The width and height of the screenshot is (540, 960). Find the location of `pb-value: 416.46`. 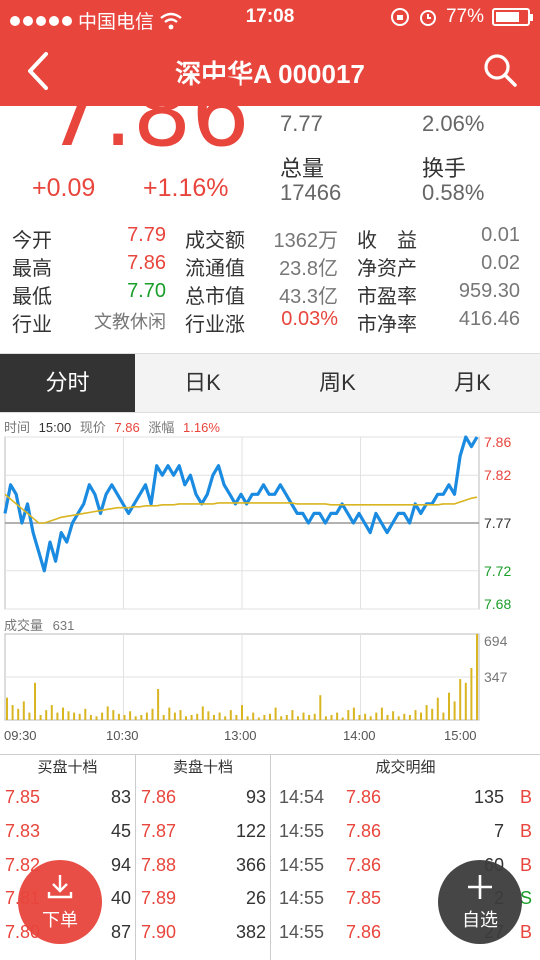

pb-value: 416.46 is located at coordinates (489, 319).